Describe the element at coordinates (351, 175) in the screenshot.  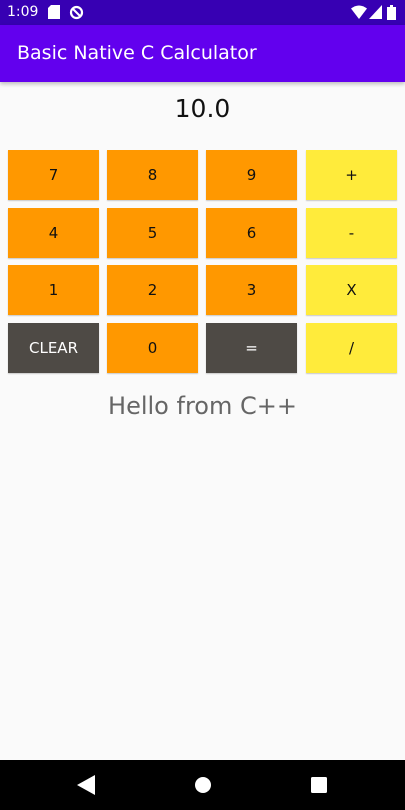
I see `add-button: +` at that location.